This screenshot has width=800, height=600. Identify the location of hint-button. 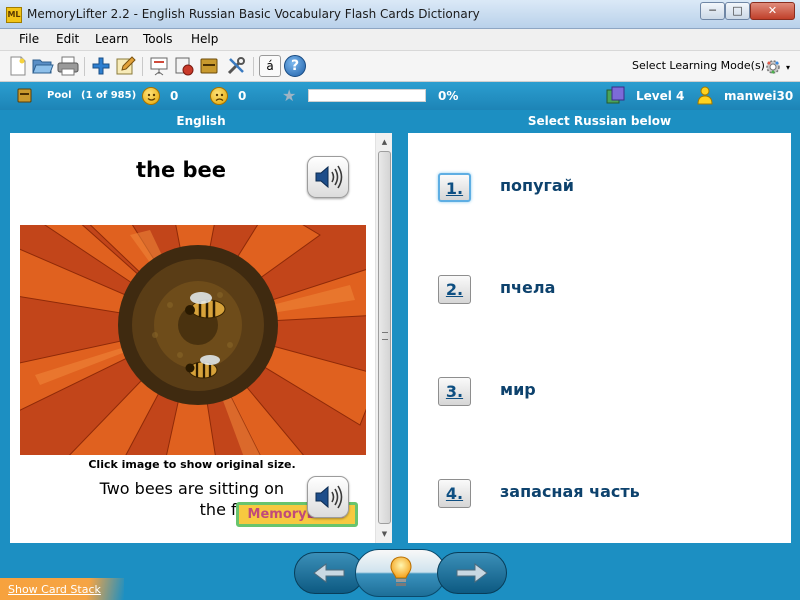
(400, 573).